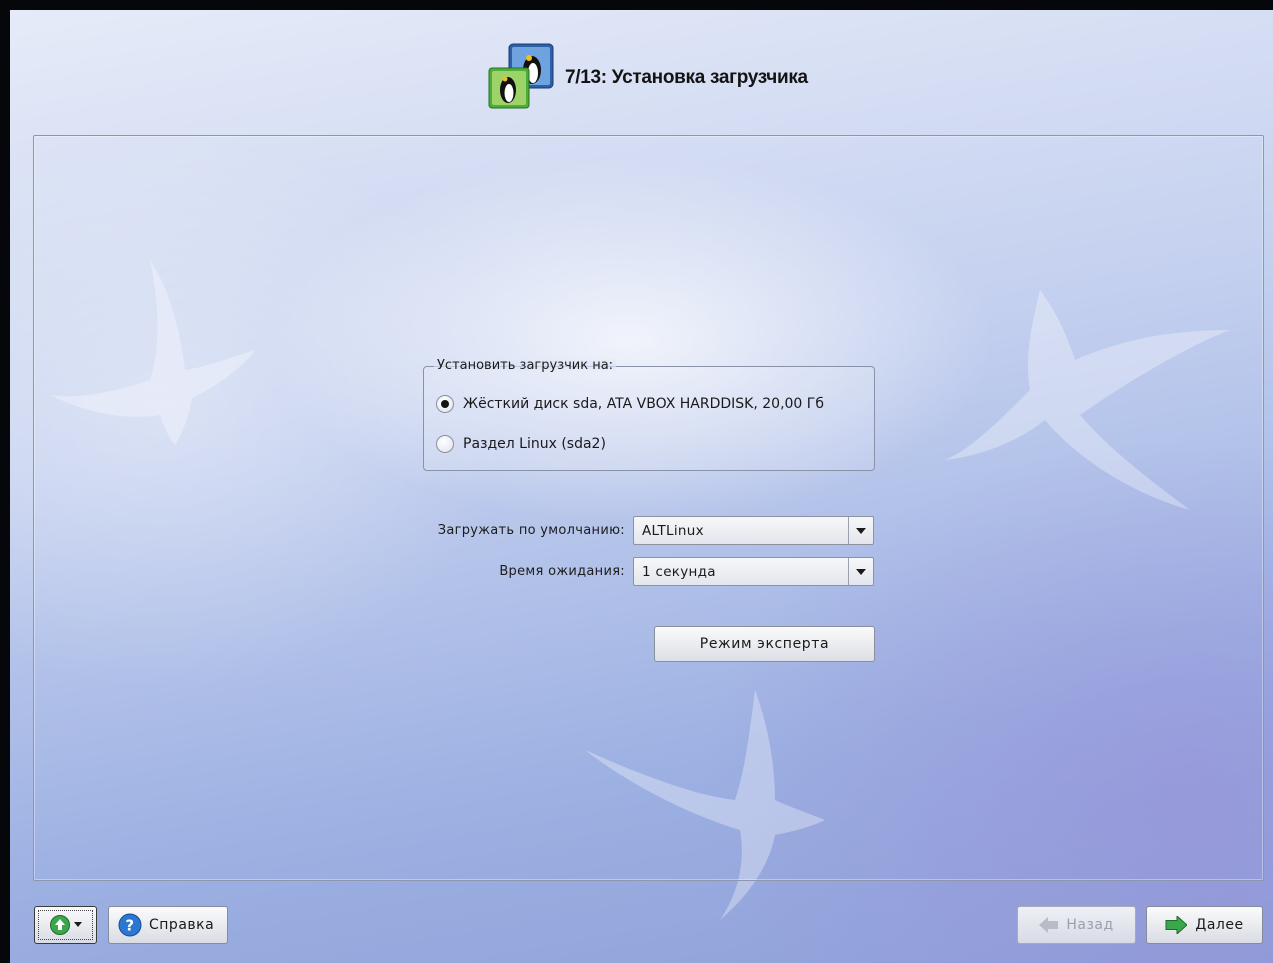 Image resolution: width=1273 pixels, height=963 pixels. Describe the element at coordinates (764, 644) in the screenshot. I see `expert-mode-button: Режим эксперта` at that location.